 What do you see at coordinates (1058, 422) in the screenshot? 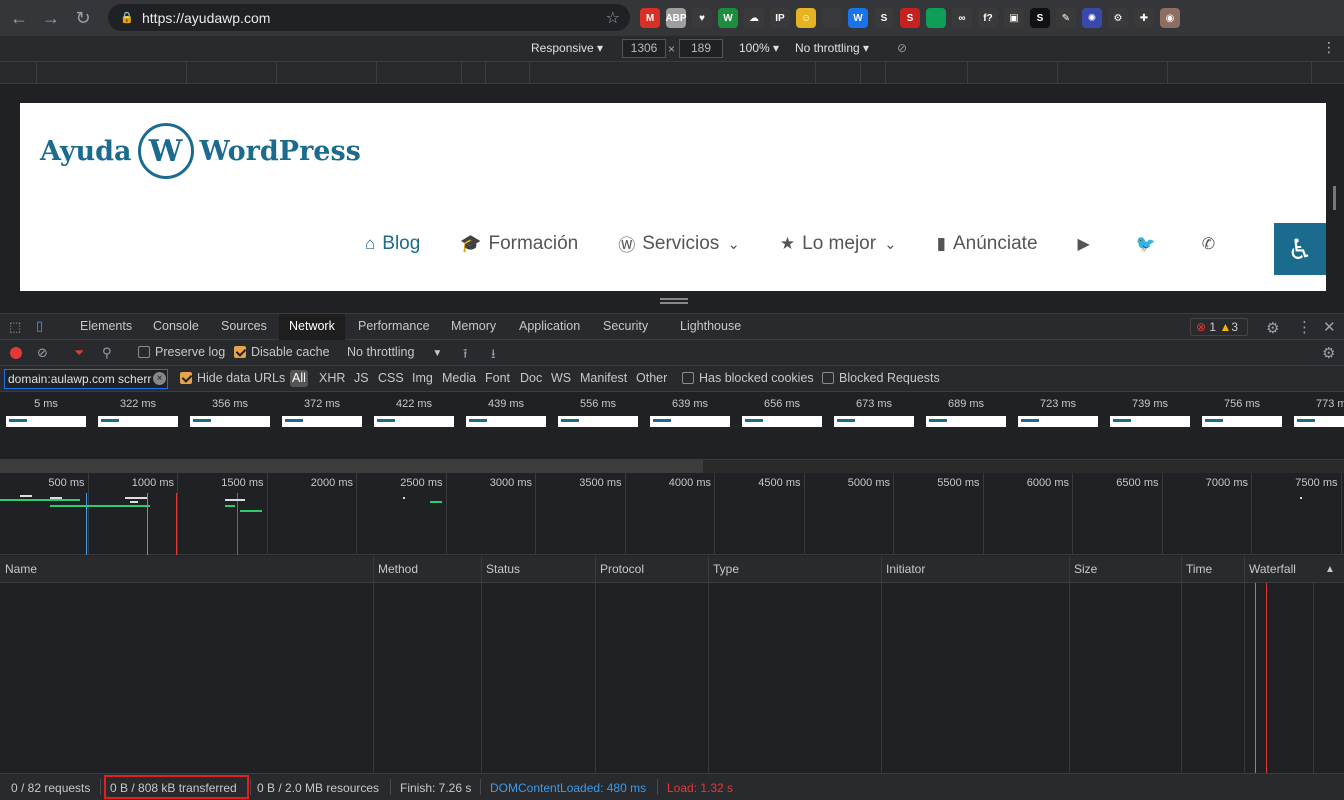
I see `filmstrip-frame: 723 ms` at bounding box center [1058, 422].